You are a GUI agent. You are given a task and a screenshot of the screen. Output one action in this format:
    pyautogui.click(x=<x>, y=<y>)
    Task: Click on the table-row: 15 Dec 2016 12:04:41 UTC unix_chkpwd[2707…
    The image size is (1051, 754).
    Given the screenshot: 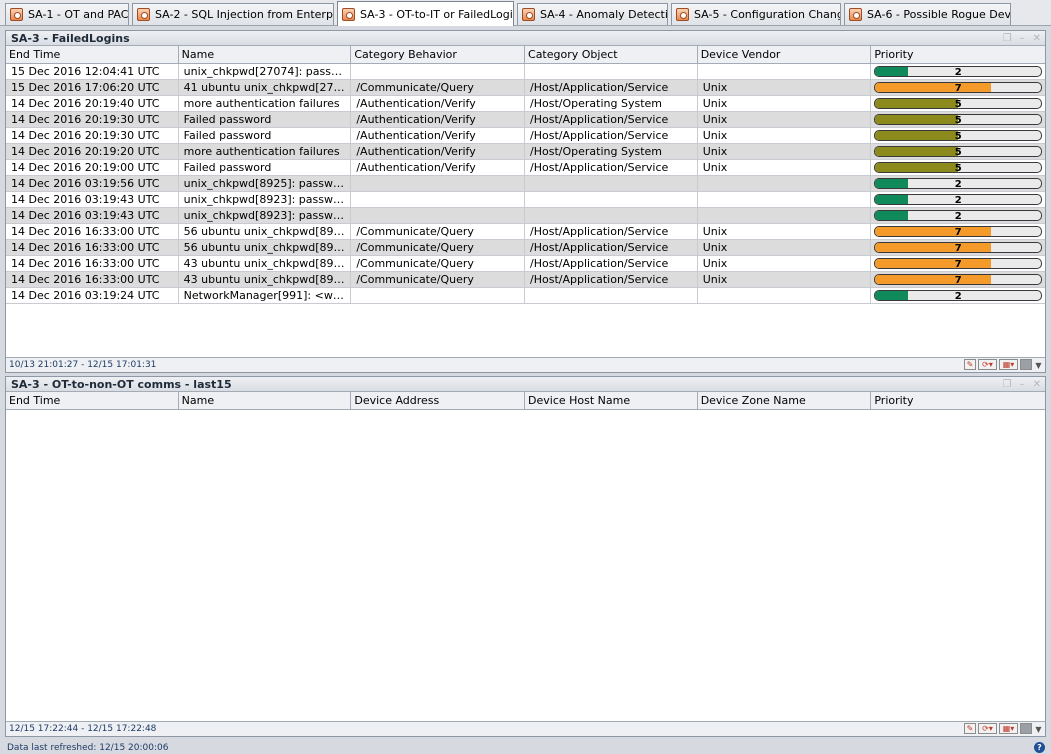 What is the action you would take?
    pyautogui.click(x=525, y=72)
    